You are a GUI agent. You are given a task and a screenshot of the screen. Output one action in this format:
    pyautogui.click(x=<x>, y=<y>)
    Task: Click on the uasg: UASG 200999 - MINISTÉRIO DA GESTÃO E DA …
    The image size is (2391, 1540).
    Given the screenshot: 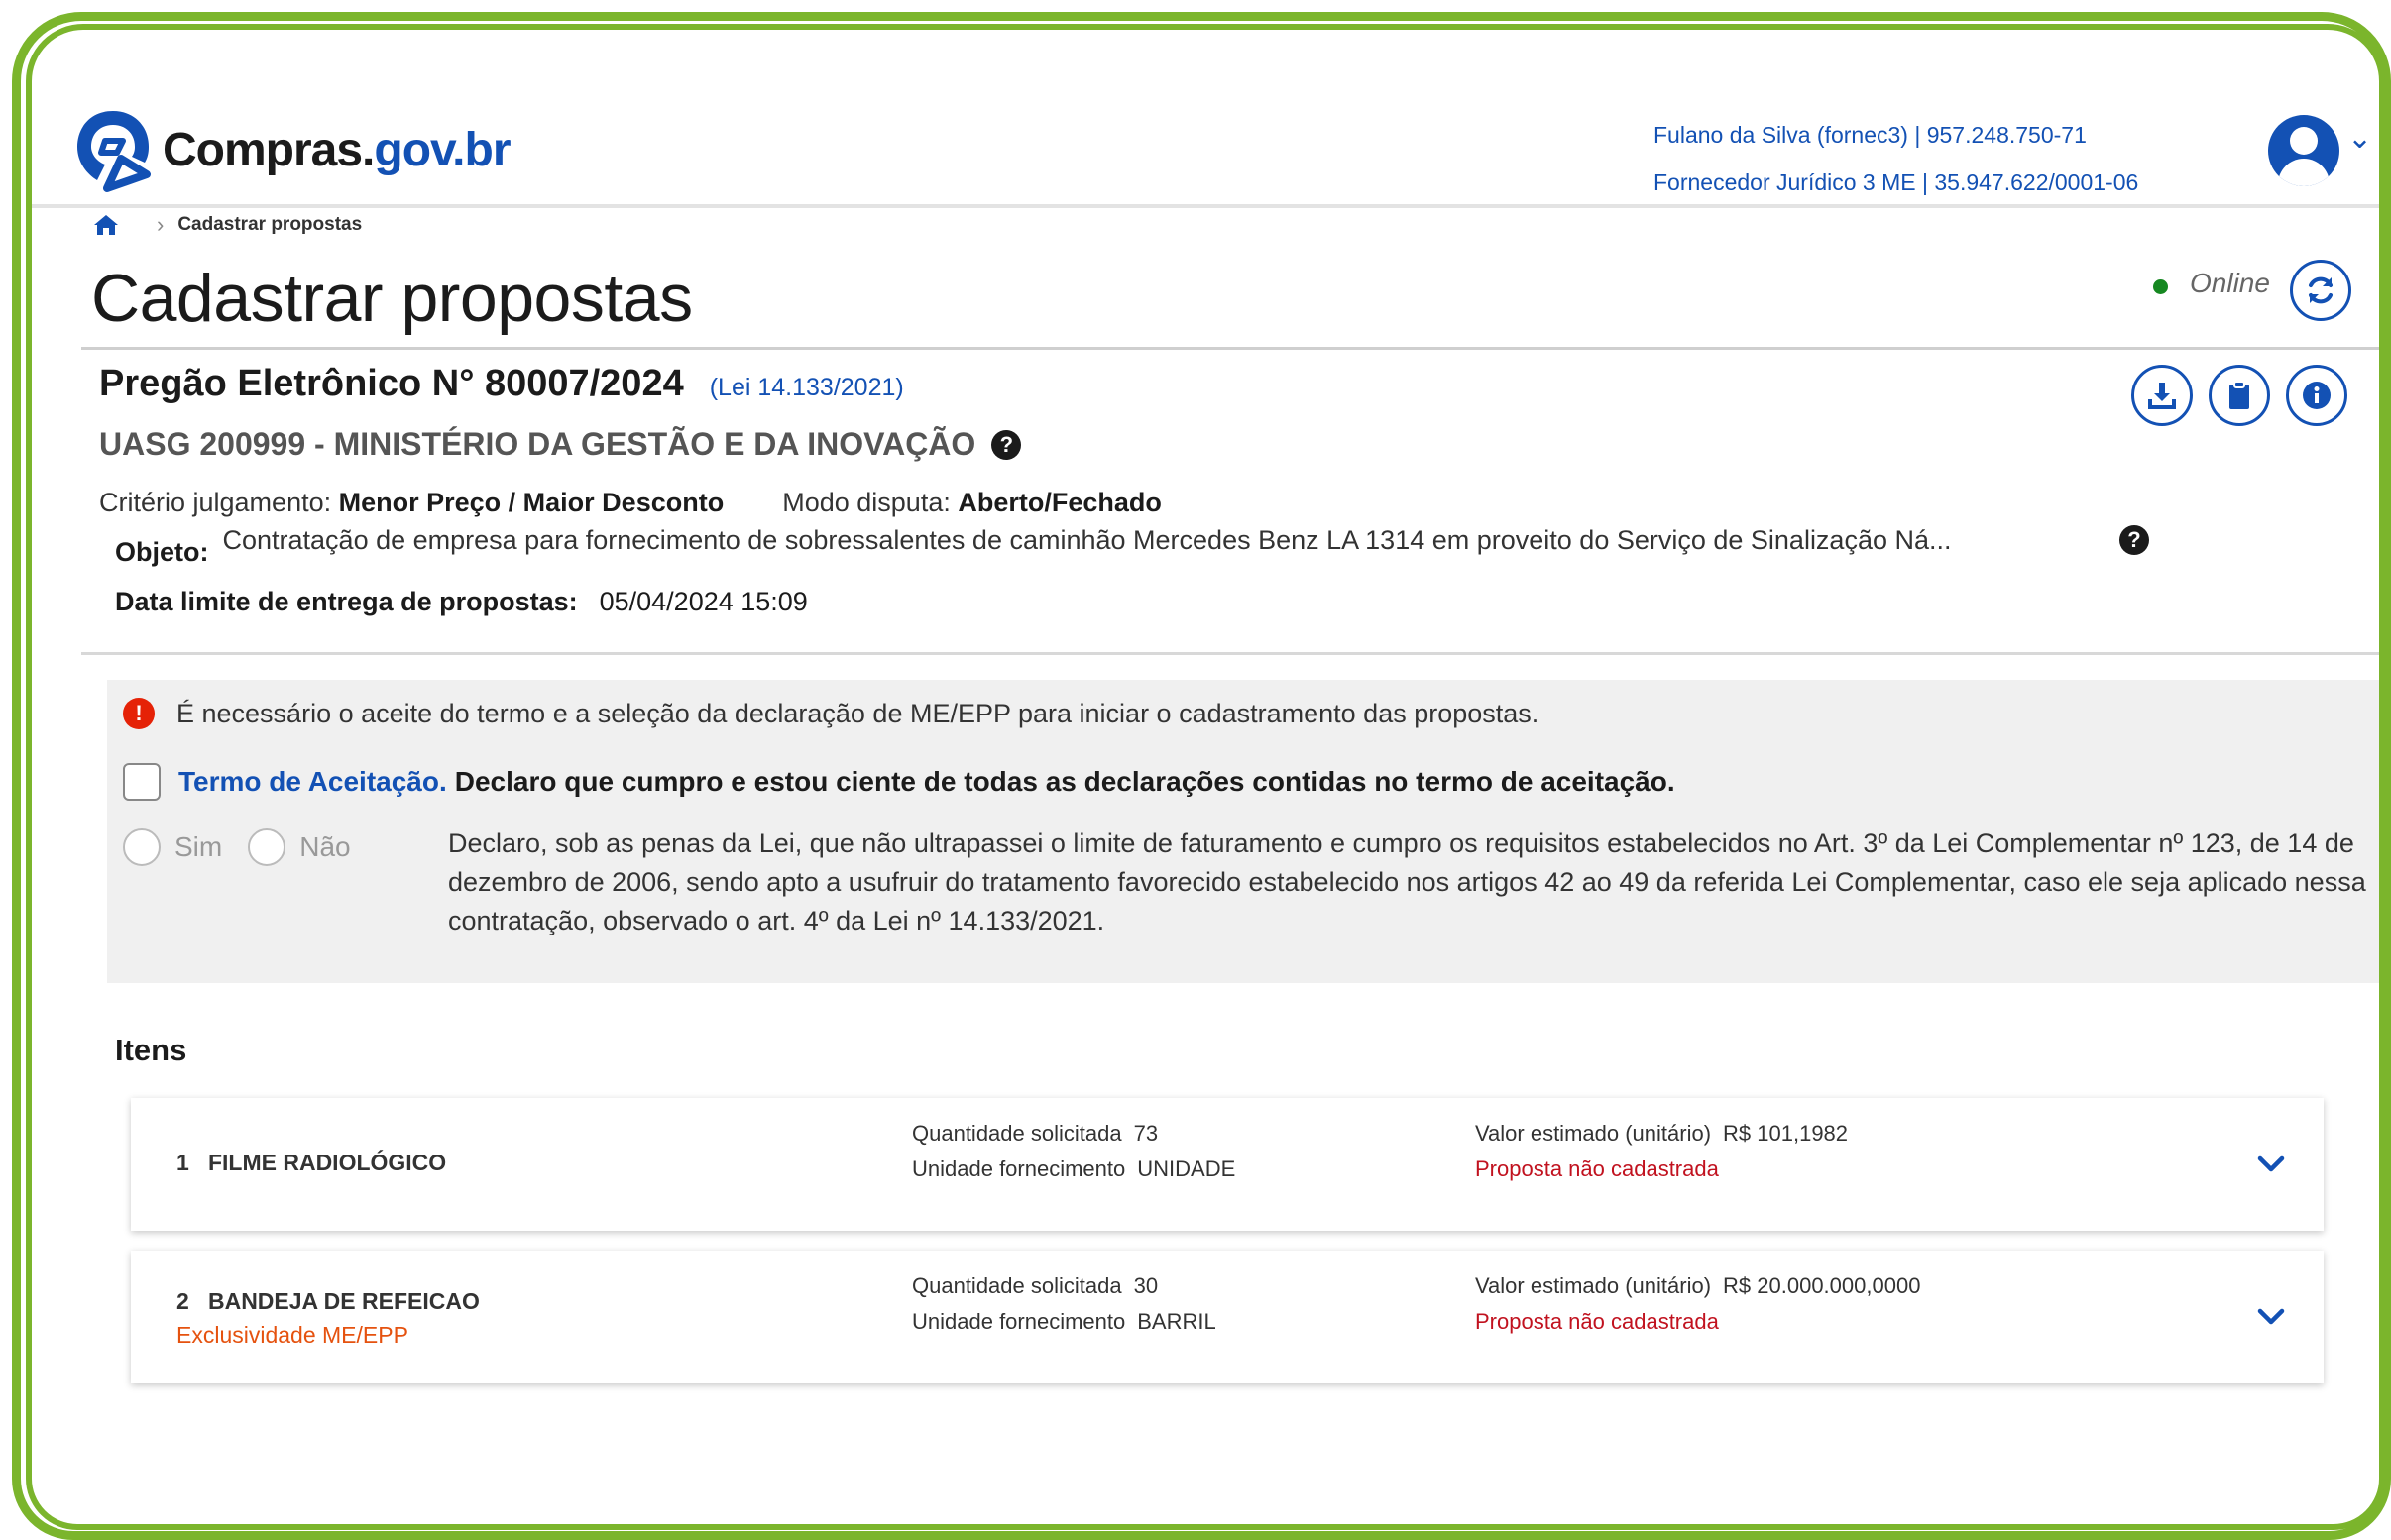 What is the action you would take?
    pyautogui.click(x=560, y=444)
    